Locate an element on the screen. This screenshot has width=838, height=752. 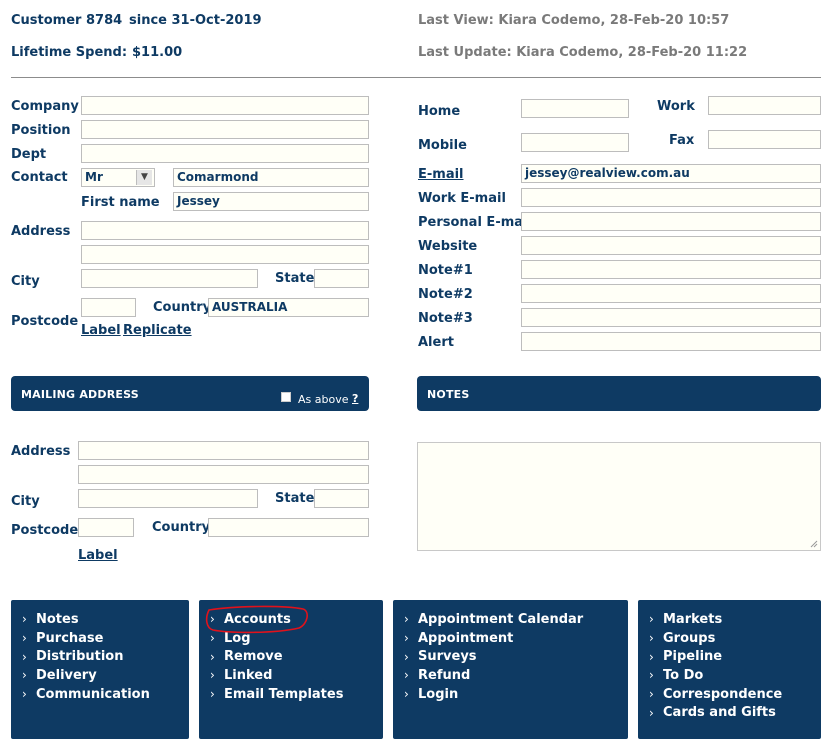
menu-item-correspondence: › Correspondence is located at coordinates (735, 694).